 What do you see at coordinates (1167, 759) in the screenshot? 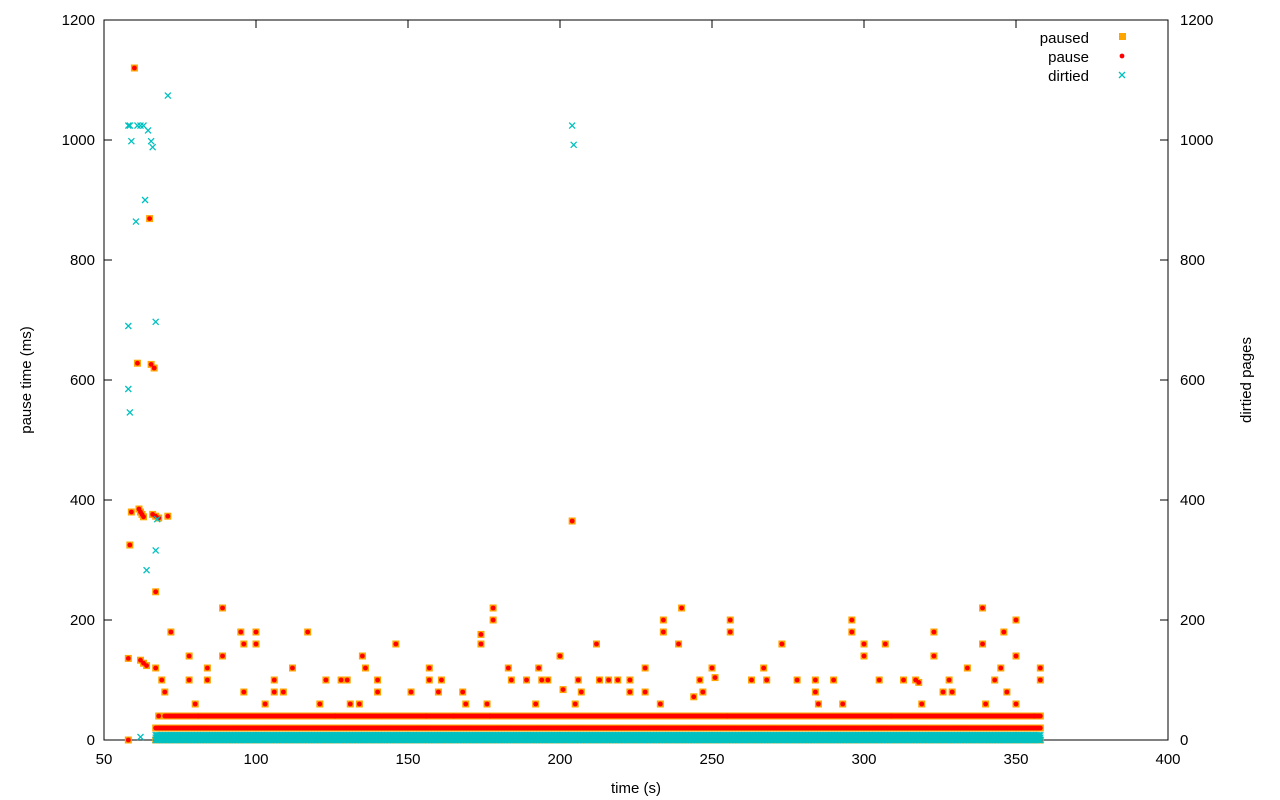
I see `x-tick-label: 400` at bounding box center [1167, 759].